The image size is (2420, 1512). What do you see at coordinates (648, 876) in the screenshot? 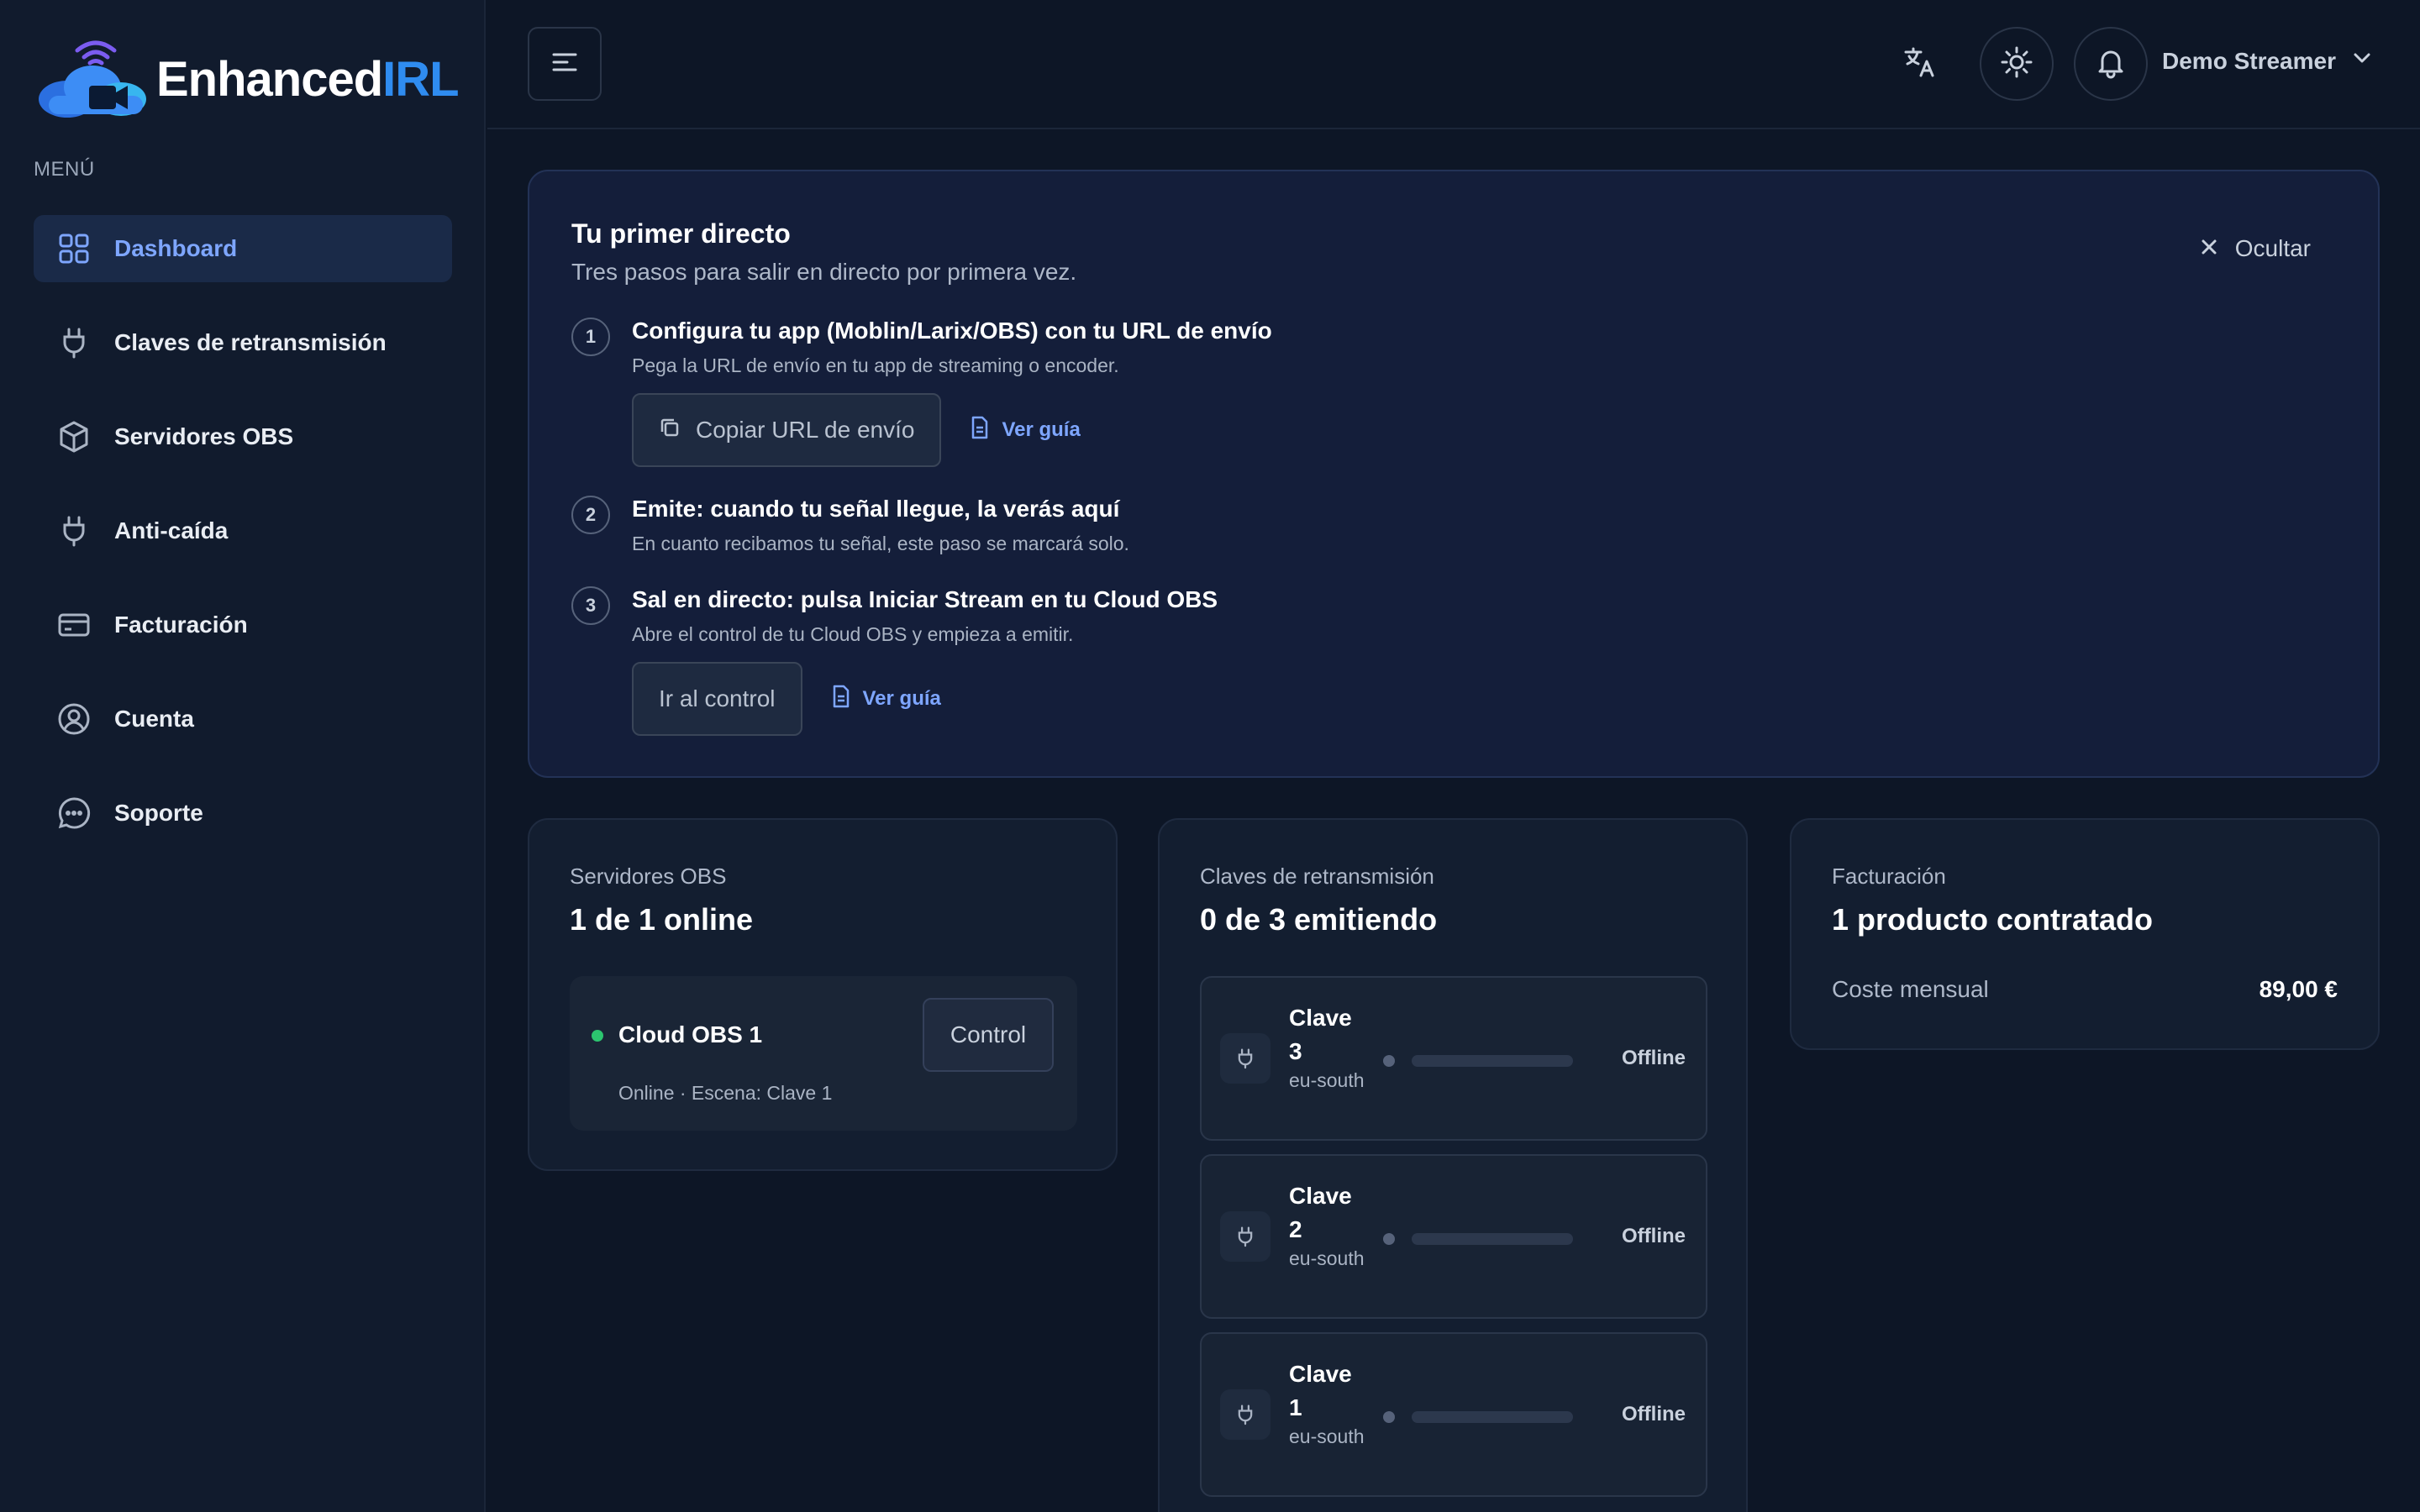
I see `card-label: Servidores OBS` at bounding box center [648, 876].